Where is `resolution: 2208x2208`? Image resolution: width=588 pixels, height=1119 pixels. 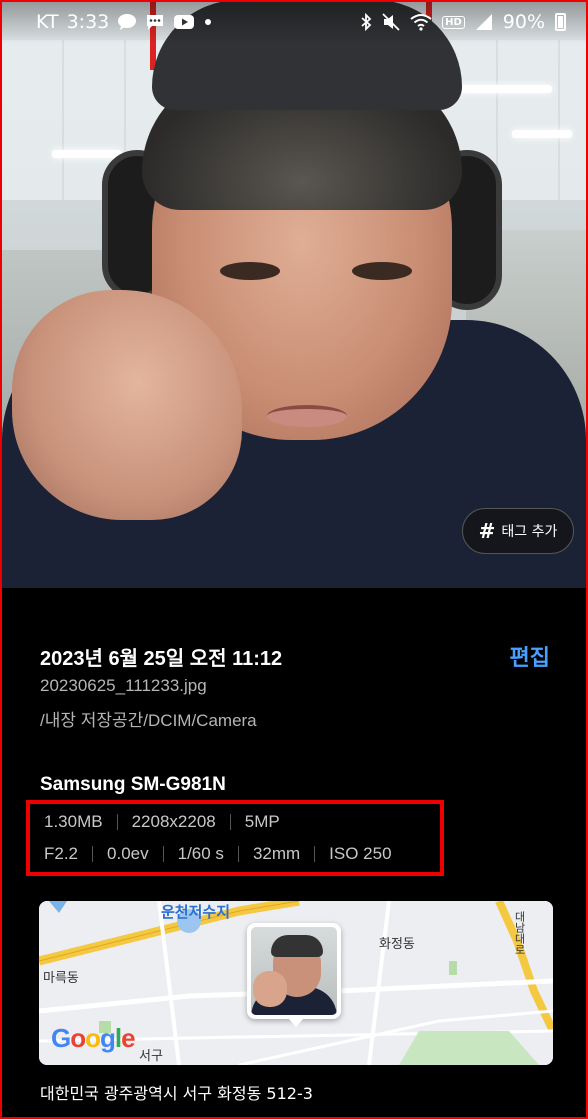 resolution: 2208x2208 is located at coordinates (173, 821).